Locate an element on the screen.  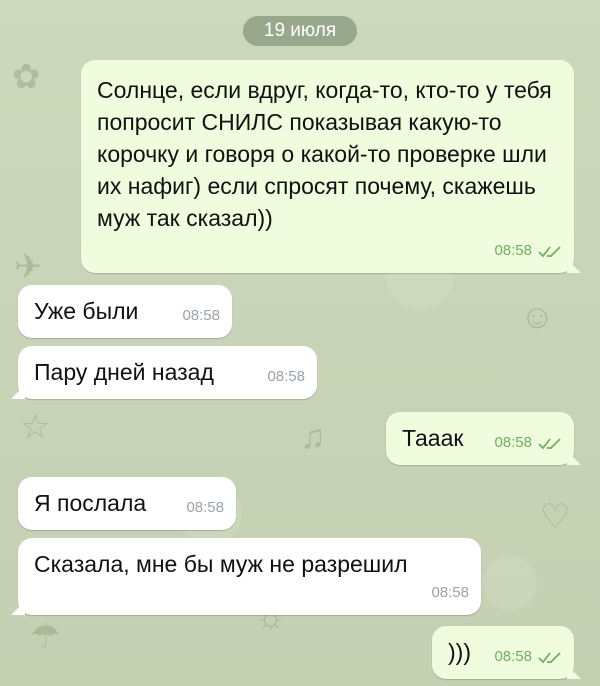
message-bubble-incoming: Я послала 08:58 is located at coordinates (127, 503).